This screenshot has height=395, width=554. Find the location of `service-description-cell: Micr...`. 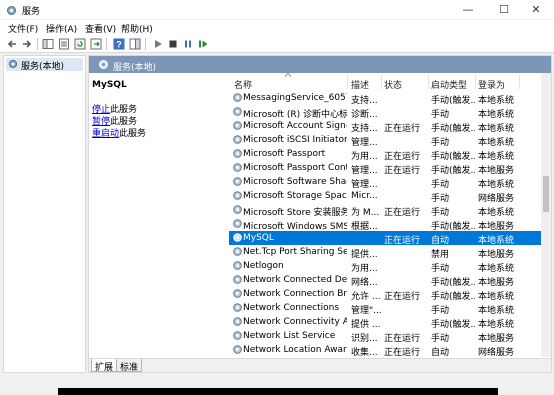

service-description-cell: Micr... is located at coordinates (364, 196).